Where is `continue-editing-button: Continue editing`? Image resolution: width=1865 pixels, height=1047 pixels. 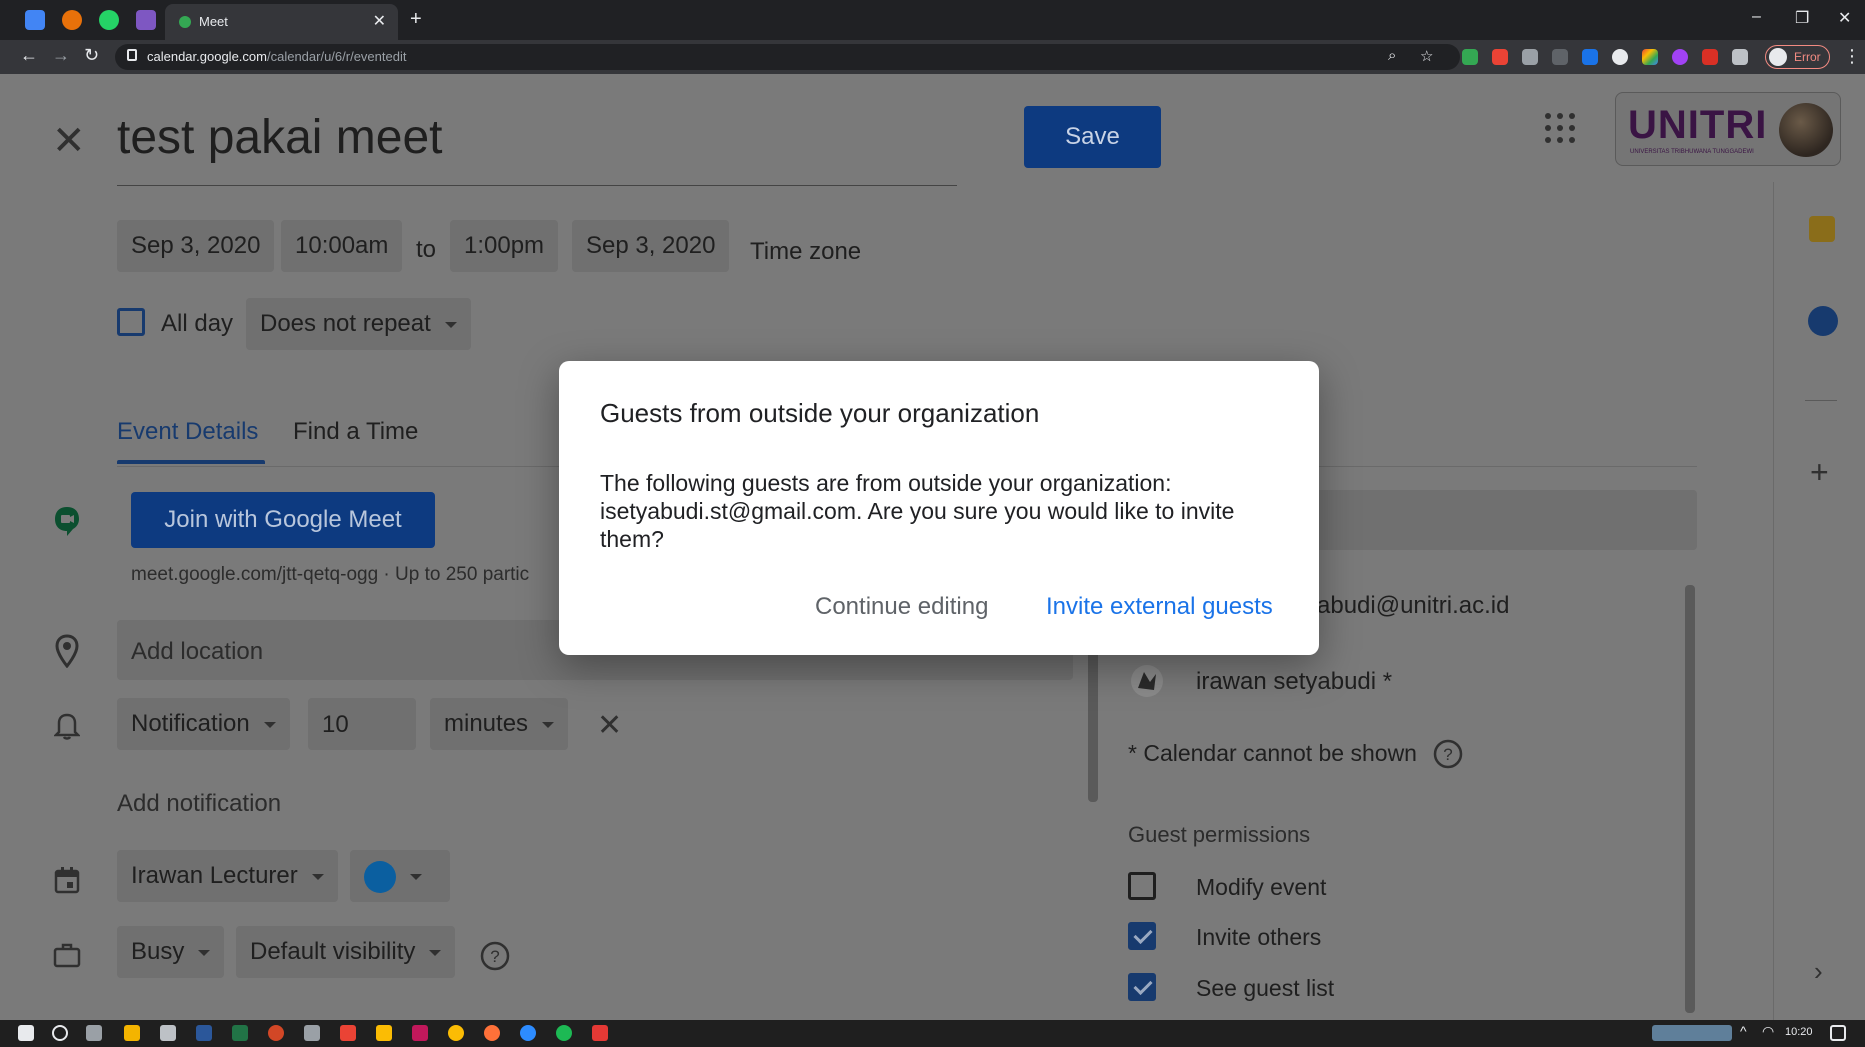
continue-editing-button: Continue editing is located at coordinates (901, 607).